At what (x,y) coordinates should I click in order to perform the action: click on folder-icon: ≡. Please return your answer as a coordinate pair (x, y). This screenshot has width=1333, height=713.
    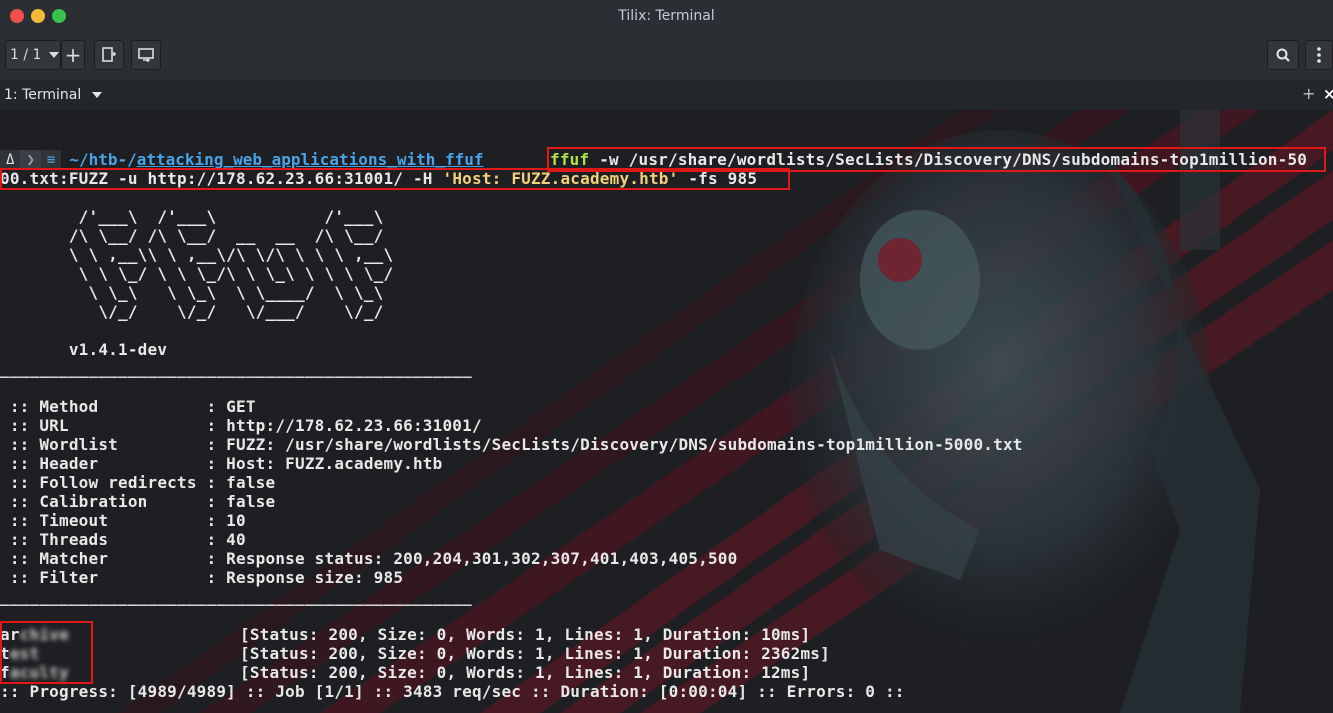
    Looking at the image, I should click on (51, 159).